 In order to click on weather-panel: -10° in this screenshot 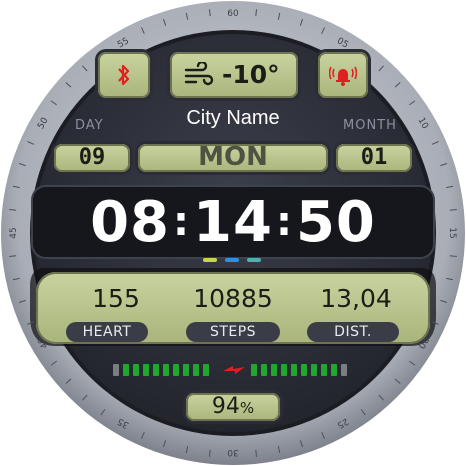, I will do `click(234, 75)`.